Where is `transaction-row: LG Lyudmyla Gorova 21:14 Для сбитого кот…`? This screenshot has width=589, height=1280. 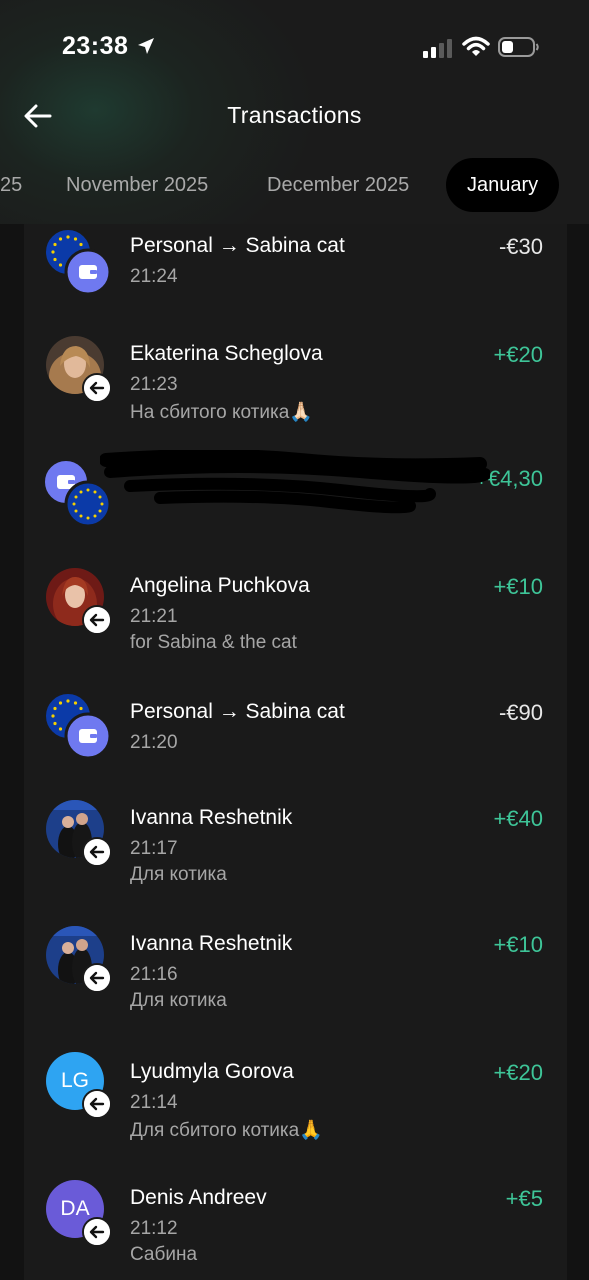 transaction-row: LG Lyudmyla Gorova 21:14 Для сбитого кот… is located at coordinates (295, 1107).